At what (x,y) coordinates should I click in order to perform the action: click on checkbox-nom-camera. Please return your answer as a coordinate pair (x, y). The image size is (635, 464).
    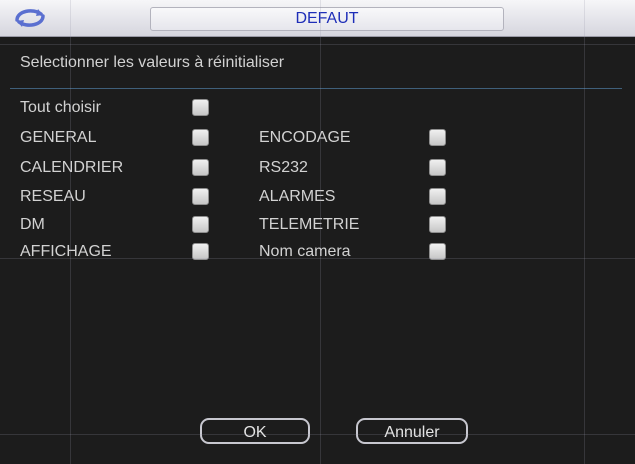
    Looking at the image, I should click on (437, 251).